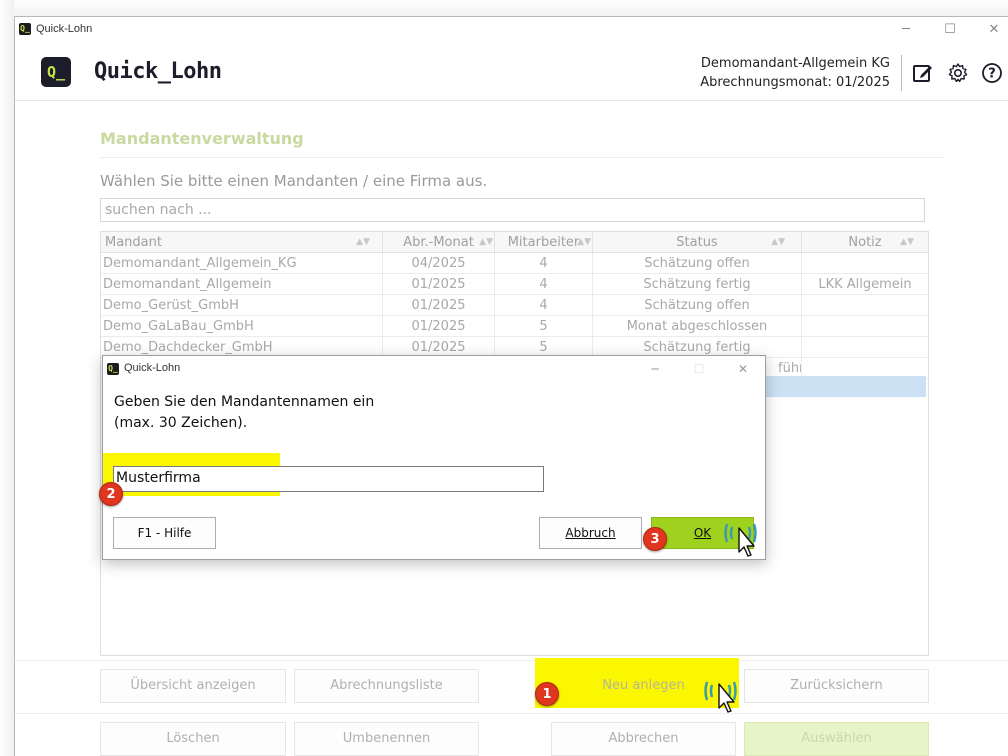  I want to click on window-title: Quick-Lohn, so click(64, 29).